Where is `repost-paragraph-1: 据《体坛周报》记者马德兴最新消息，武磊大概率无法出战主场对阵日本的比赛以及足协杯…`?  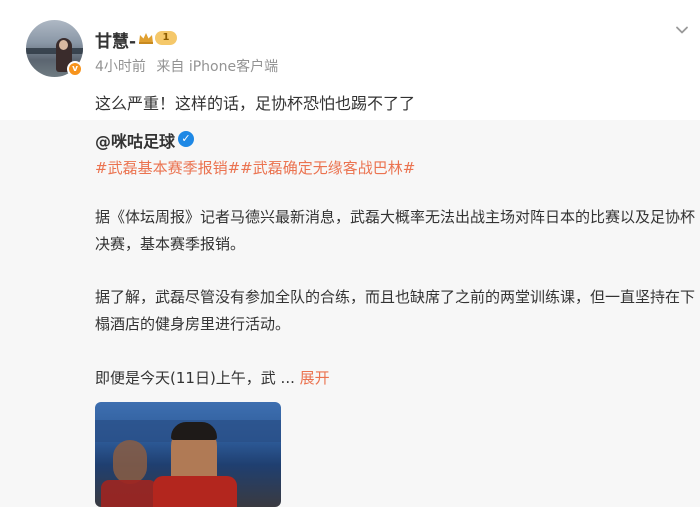
repost-paragraph-1: 据《体坛周报》记者马德兴最新消息，武磊大概率无法出战主场对阵日本的比赛以及足协杯… is located at coordinates (395, 230).